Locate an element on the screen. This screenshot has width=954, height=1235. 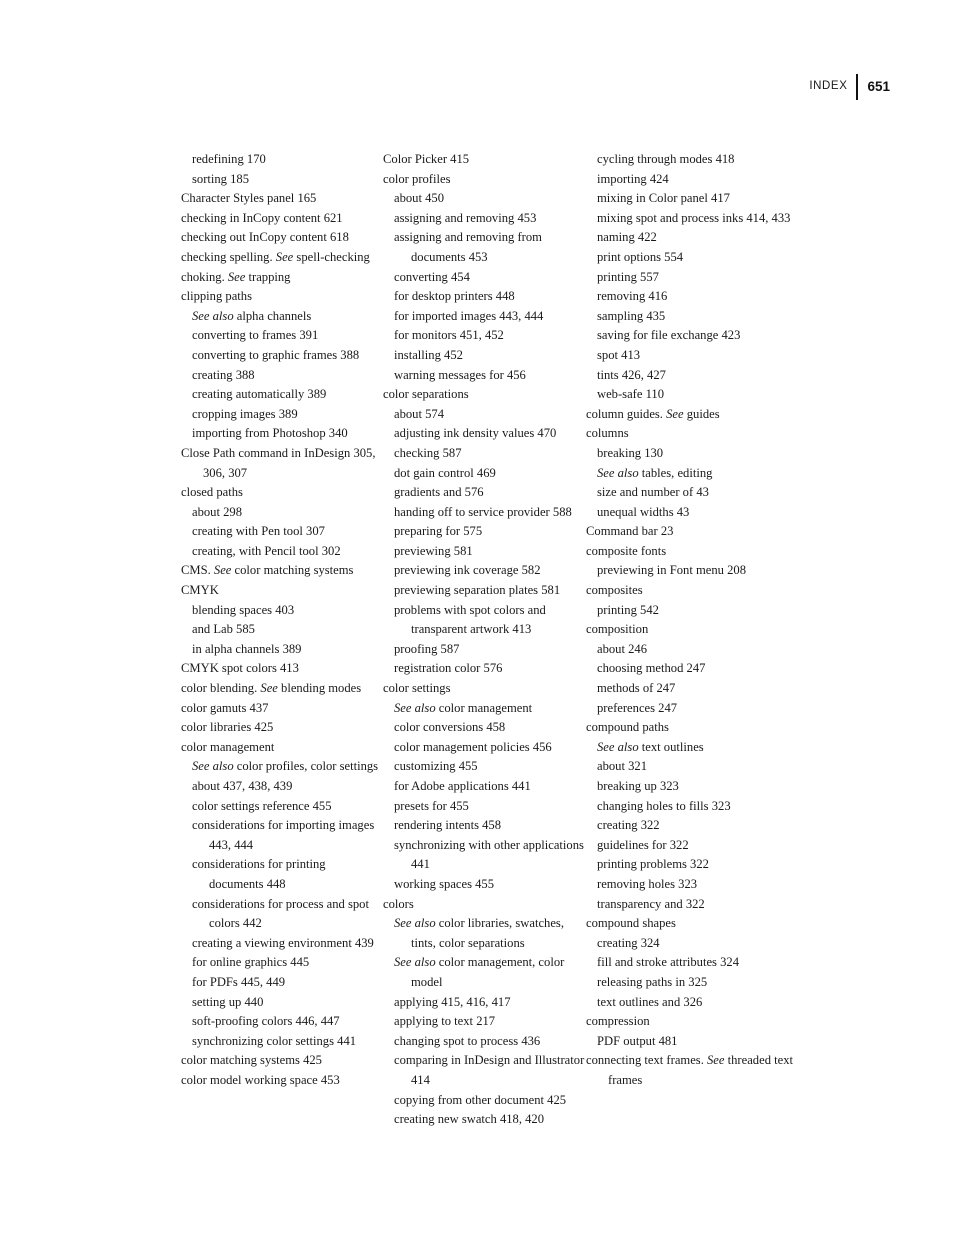
index-entry: creating new swatch 418, 420 is located at coordinates (469, 1119).